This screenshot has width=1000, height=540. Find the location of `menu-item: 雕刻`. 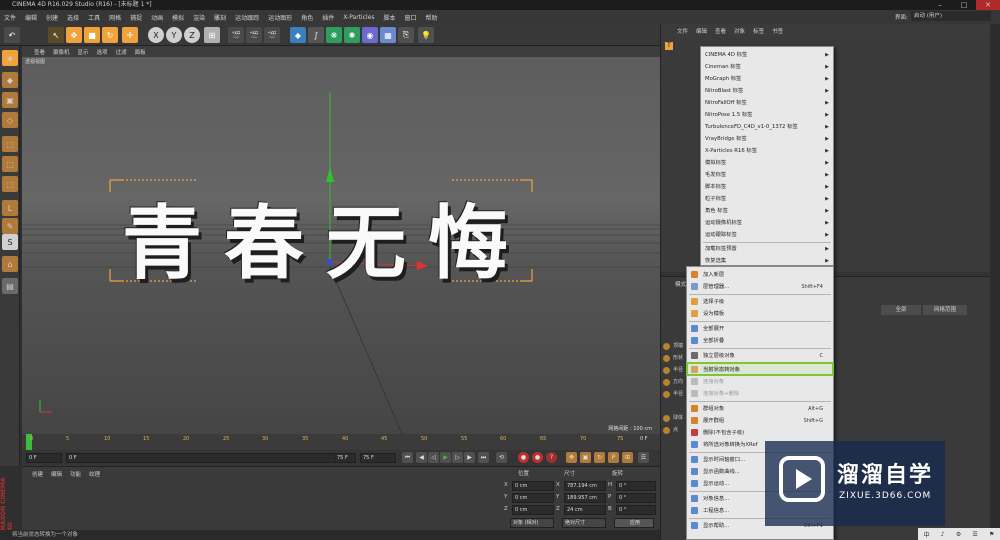

menu-item: 雕刻 is located at coordinates (220, 17).